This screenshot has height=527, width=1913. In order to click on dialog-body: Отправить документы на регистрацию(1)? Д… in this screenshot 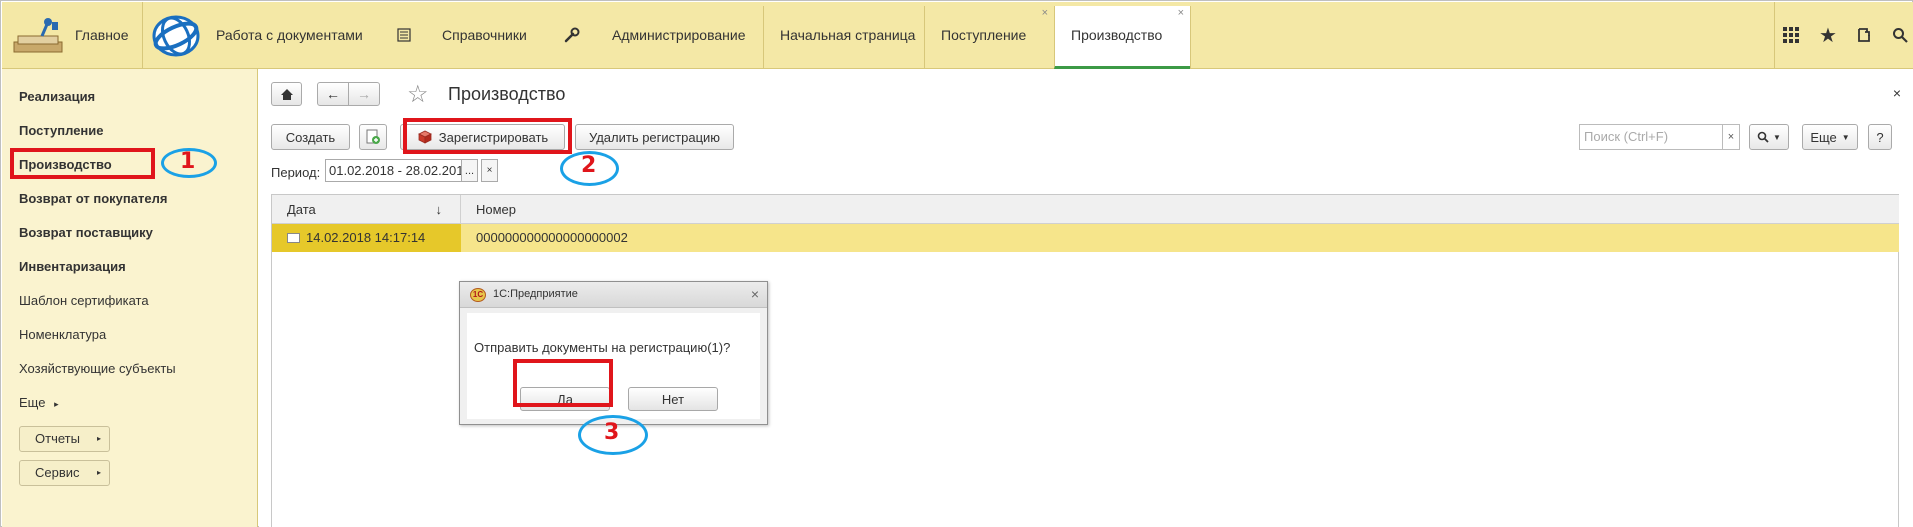, I will do `click(613, 366)`.